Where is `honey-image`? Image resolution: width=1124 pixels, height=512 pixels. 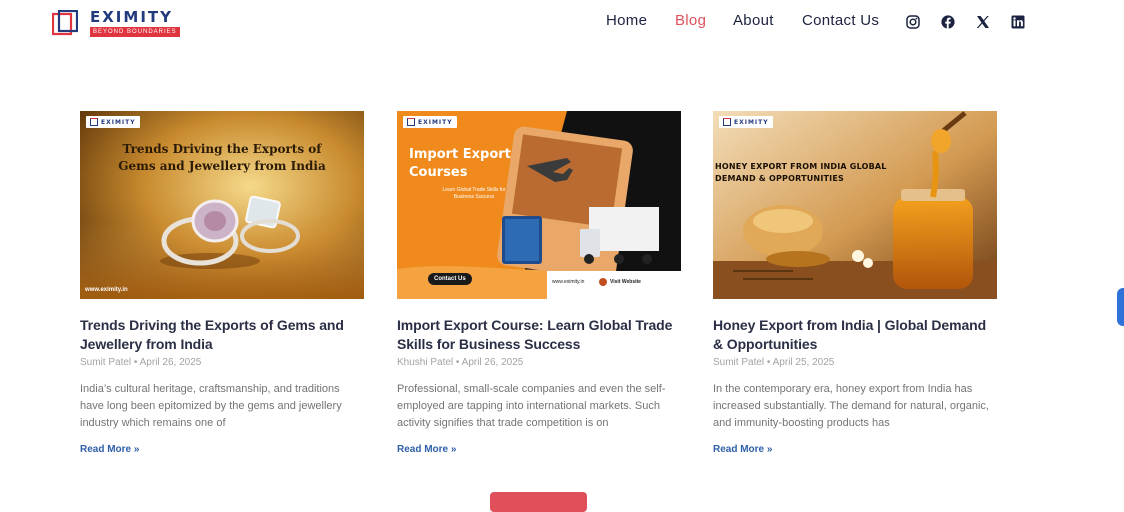 honey-image is located at coordinates (855, 205).